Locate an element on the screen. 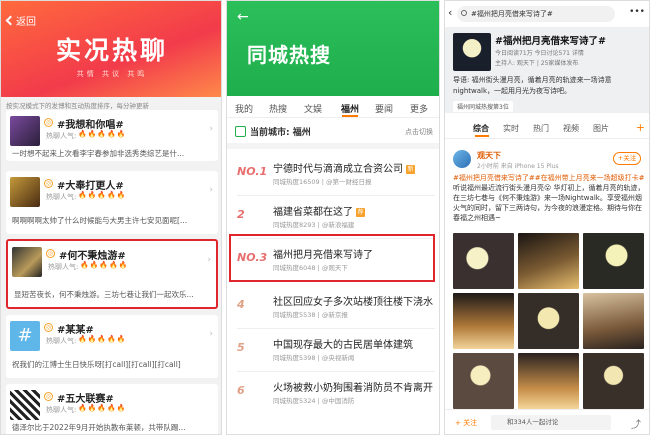 This screenshot has height=435, width=650. avatar is located at coordinates (462, 159).